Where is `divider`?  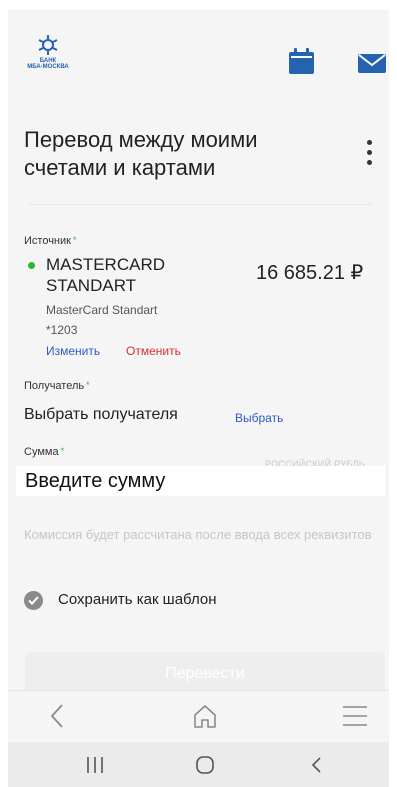 divider is located at coordinates (200, 204).